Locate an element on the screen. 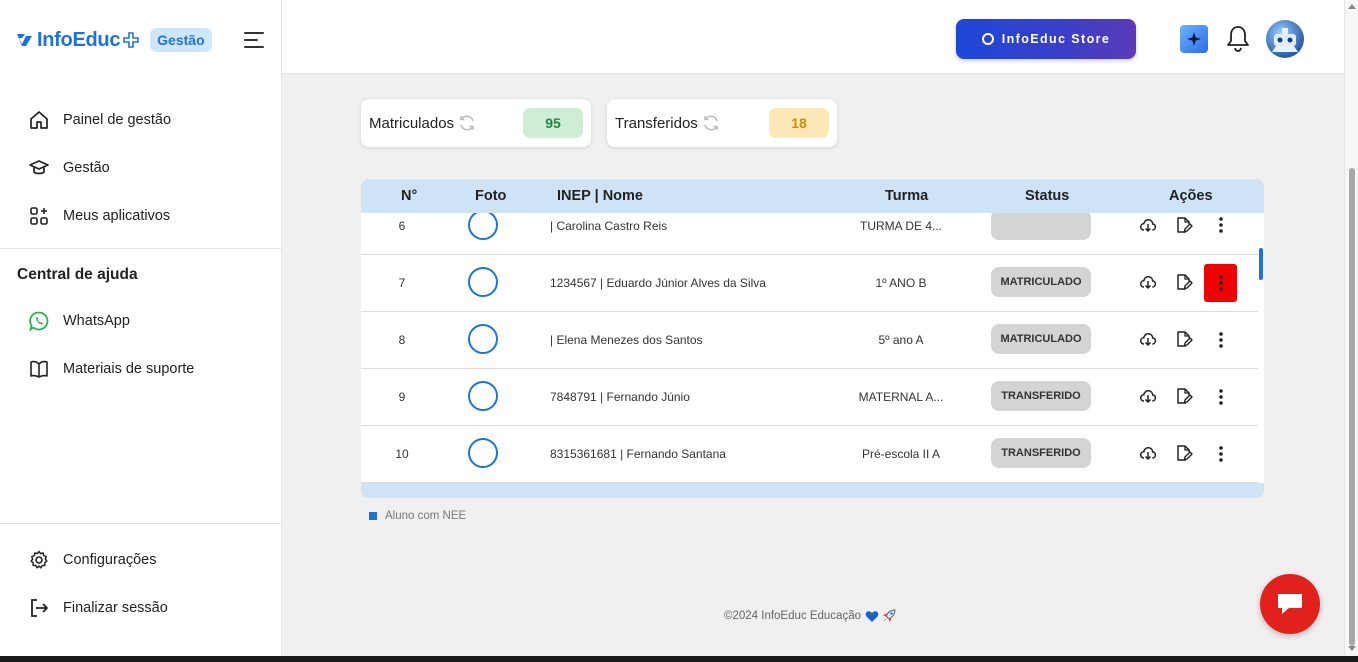 This screenshot has height=662, width=1358. infoeduc-logo-icon is located at coordinates (24, 40).